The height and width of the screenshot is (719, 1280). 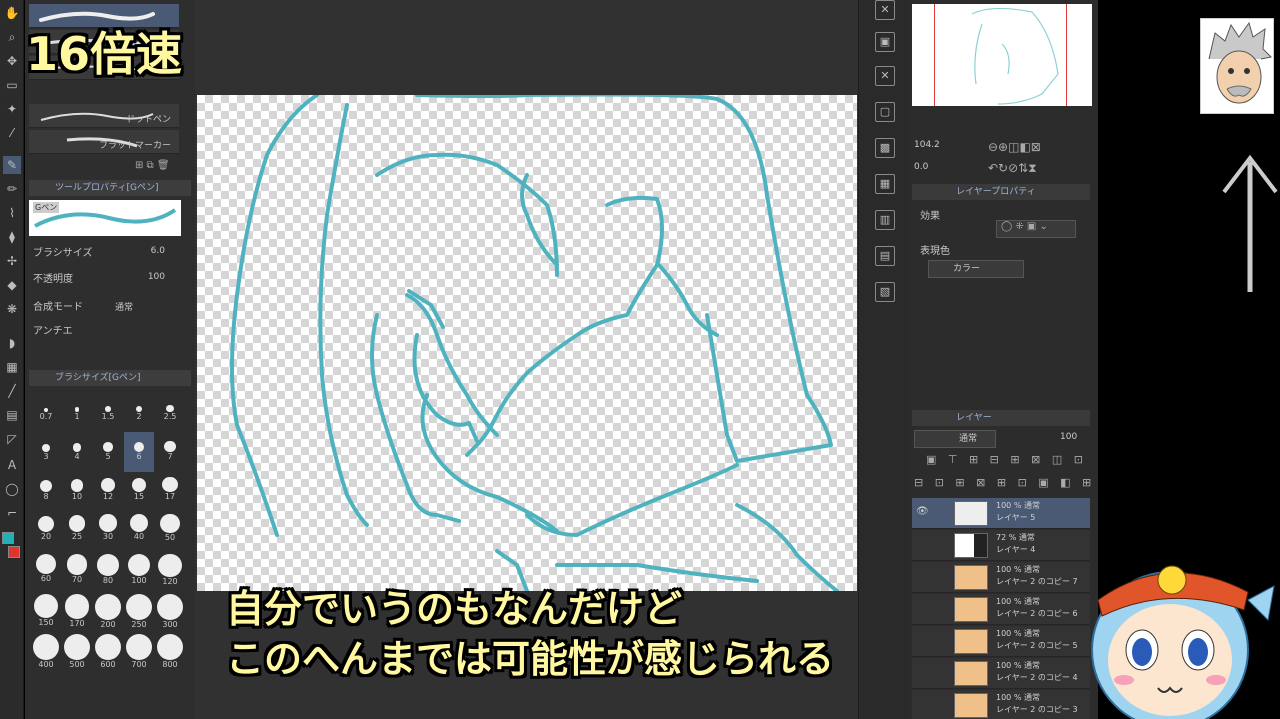 I want to click on brush-size-option: 25, so click(x=77, y=532).